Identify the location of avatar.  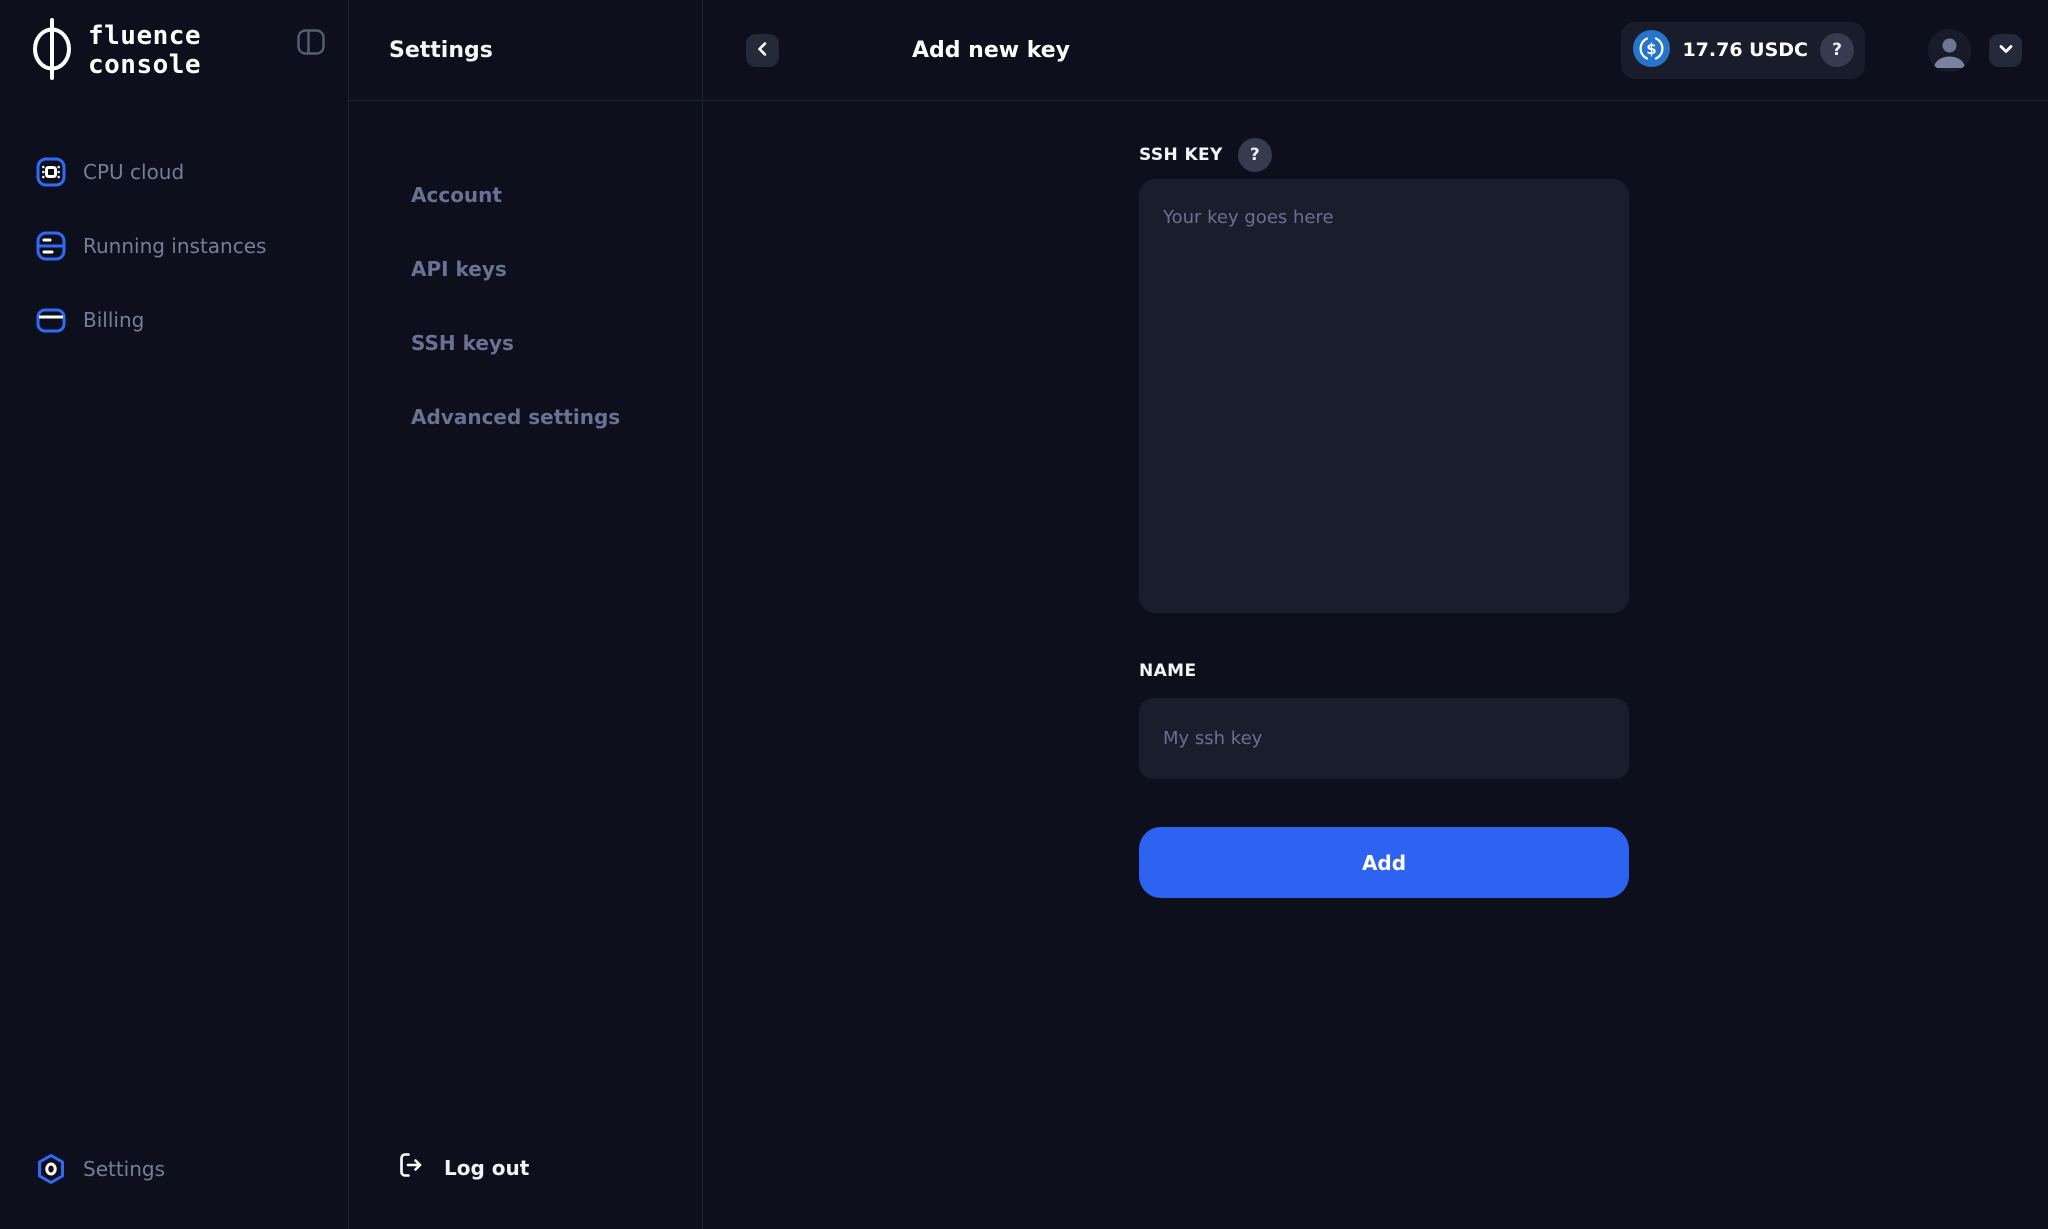
(1949, 50).